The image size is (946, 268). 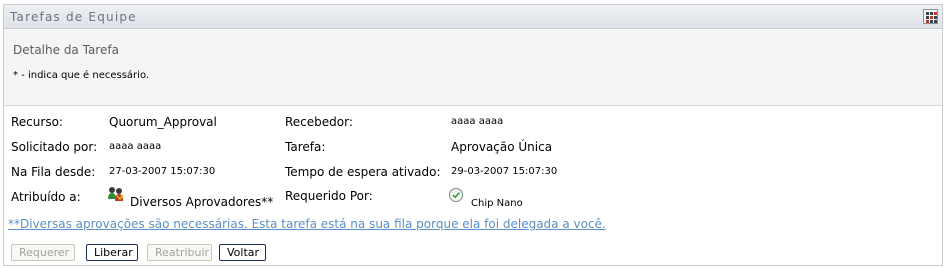 I want to click on fila-value: 27-03-2007 15:07:30, so click(x=162, y=171).